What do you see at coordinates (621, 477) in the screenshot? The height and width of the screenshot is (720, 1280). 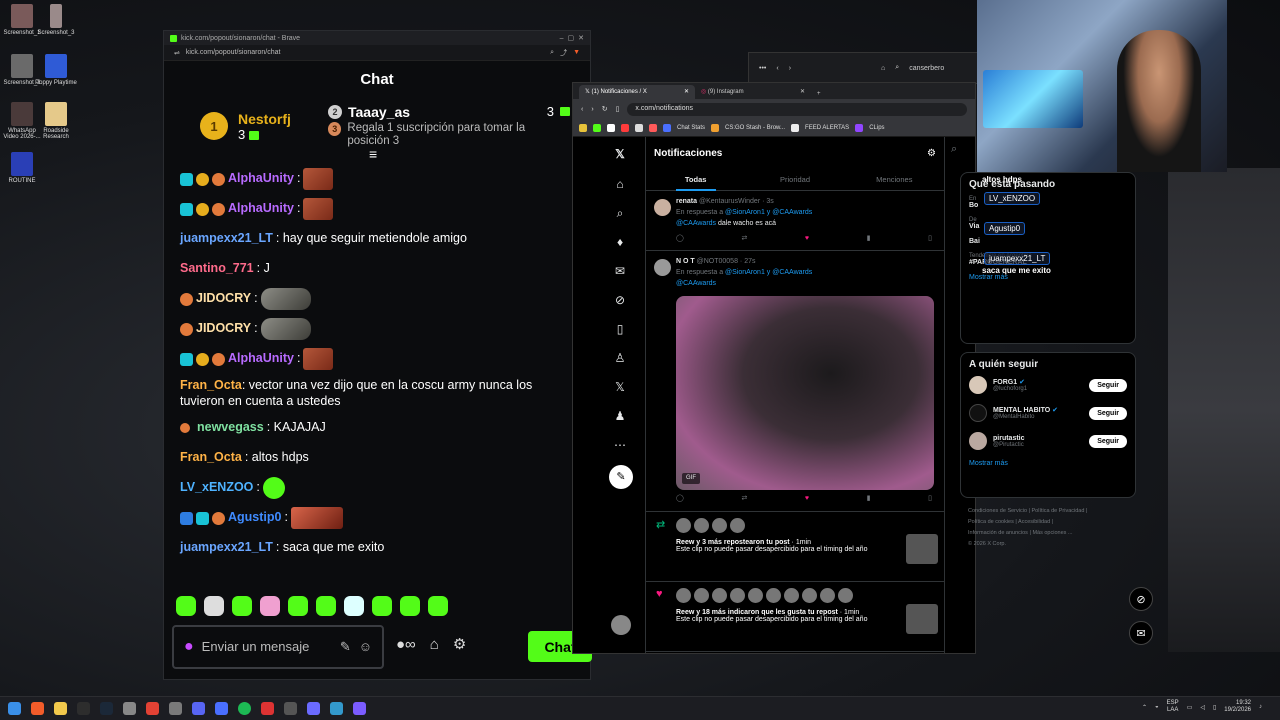 I see `post-button: ✎` at bounding box center [621, 477].